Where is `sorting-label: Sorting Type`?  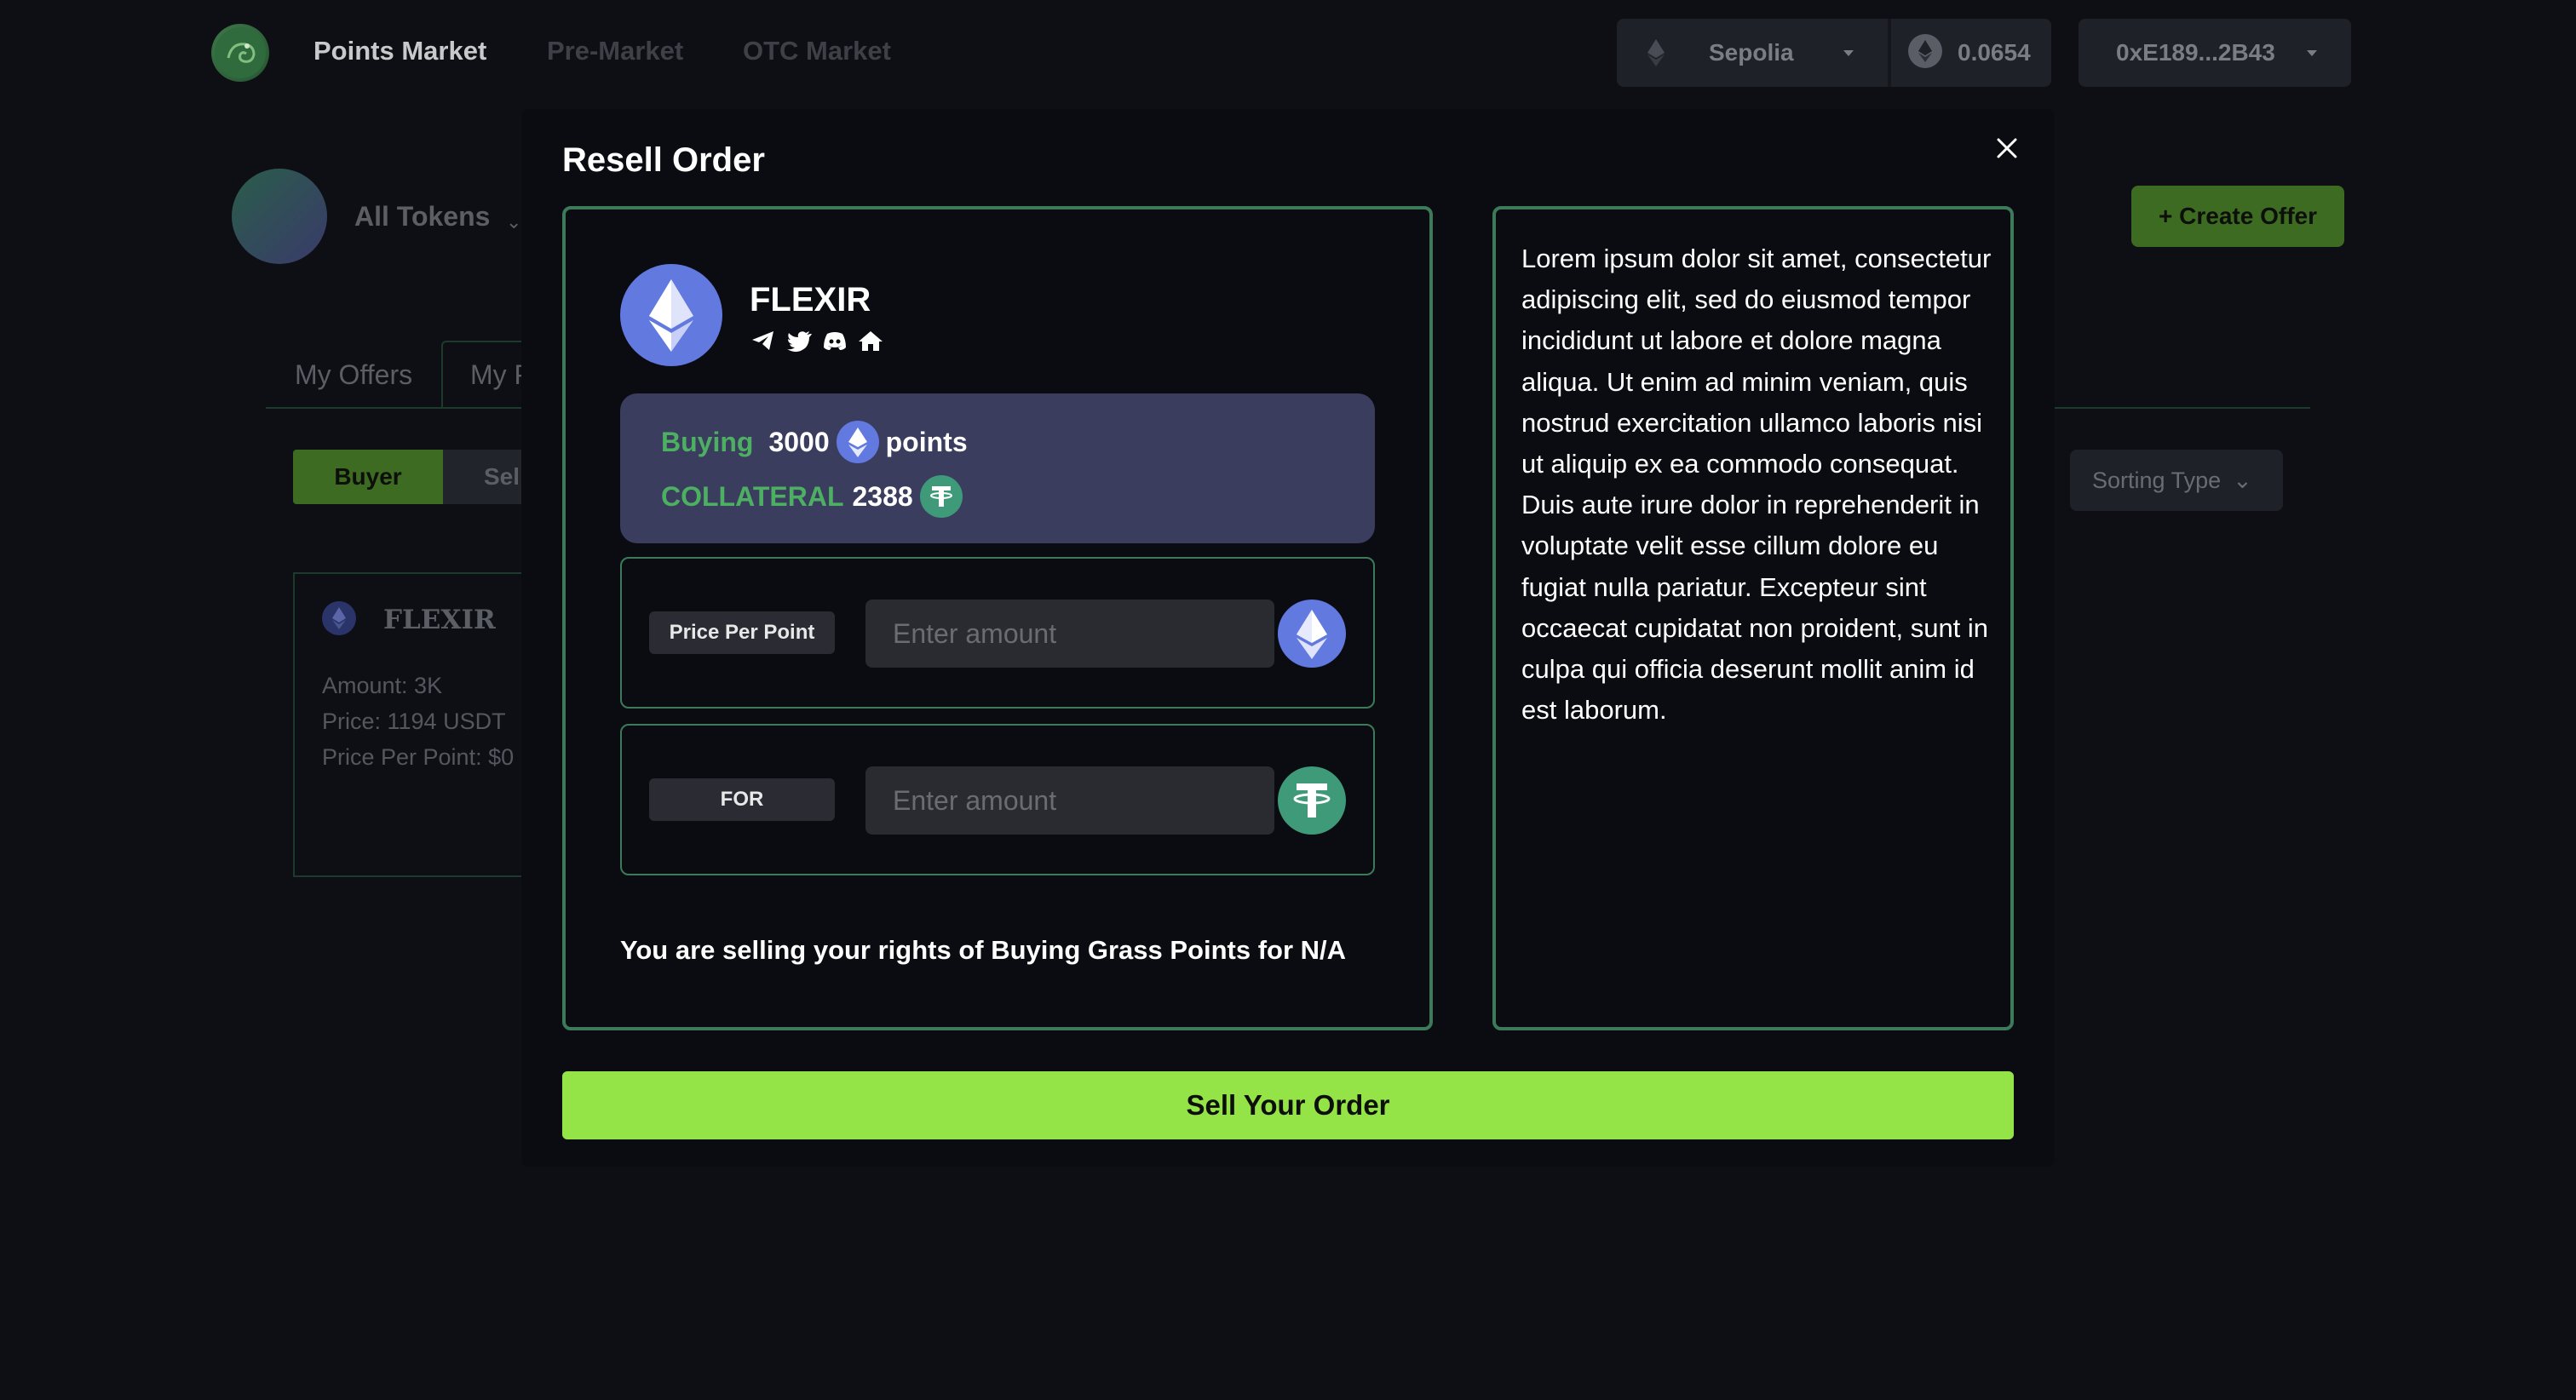 sorting-label: Sorting Type is located at coordinates (2157, 480).